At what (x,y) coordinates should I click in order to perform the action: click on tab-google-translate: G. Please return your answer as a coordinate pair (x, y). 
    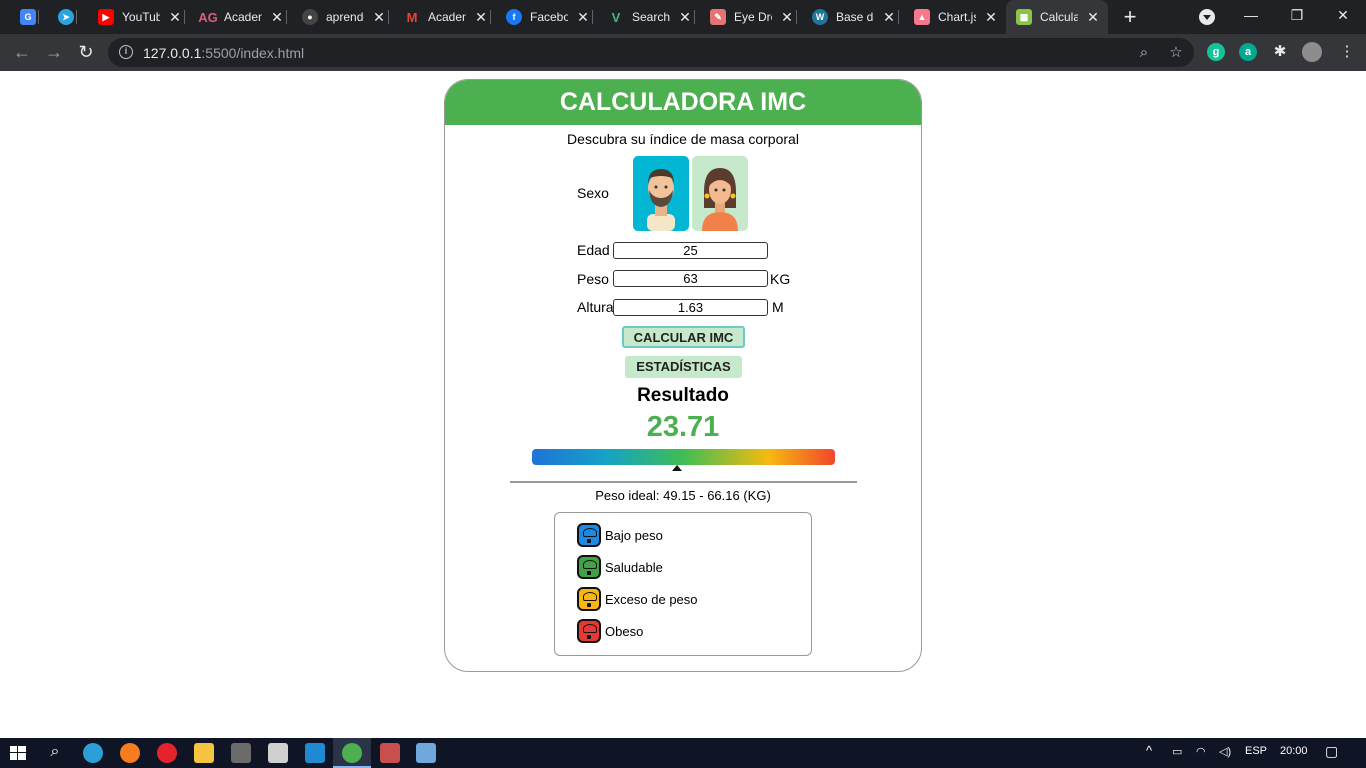
    Looking at the image, I should click on (29, 17).